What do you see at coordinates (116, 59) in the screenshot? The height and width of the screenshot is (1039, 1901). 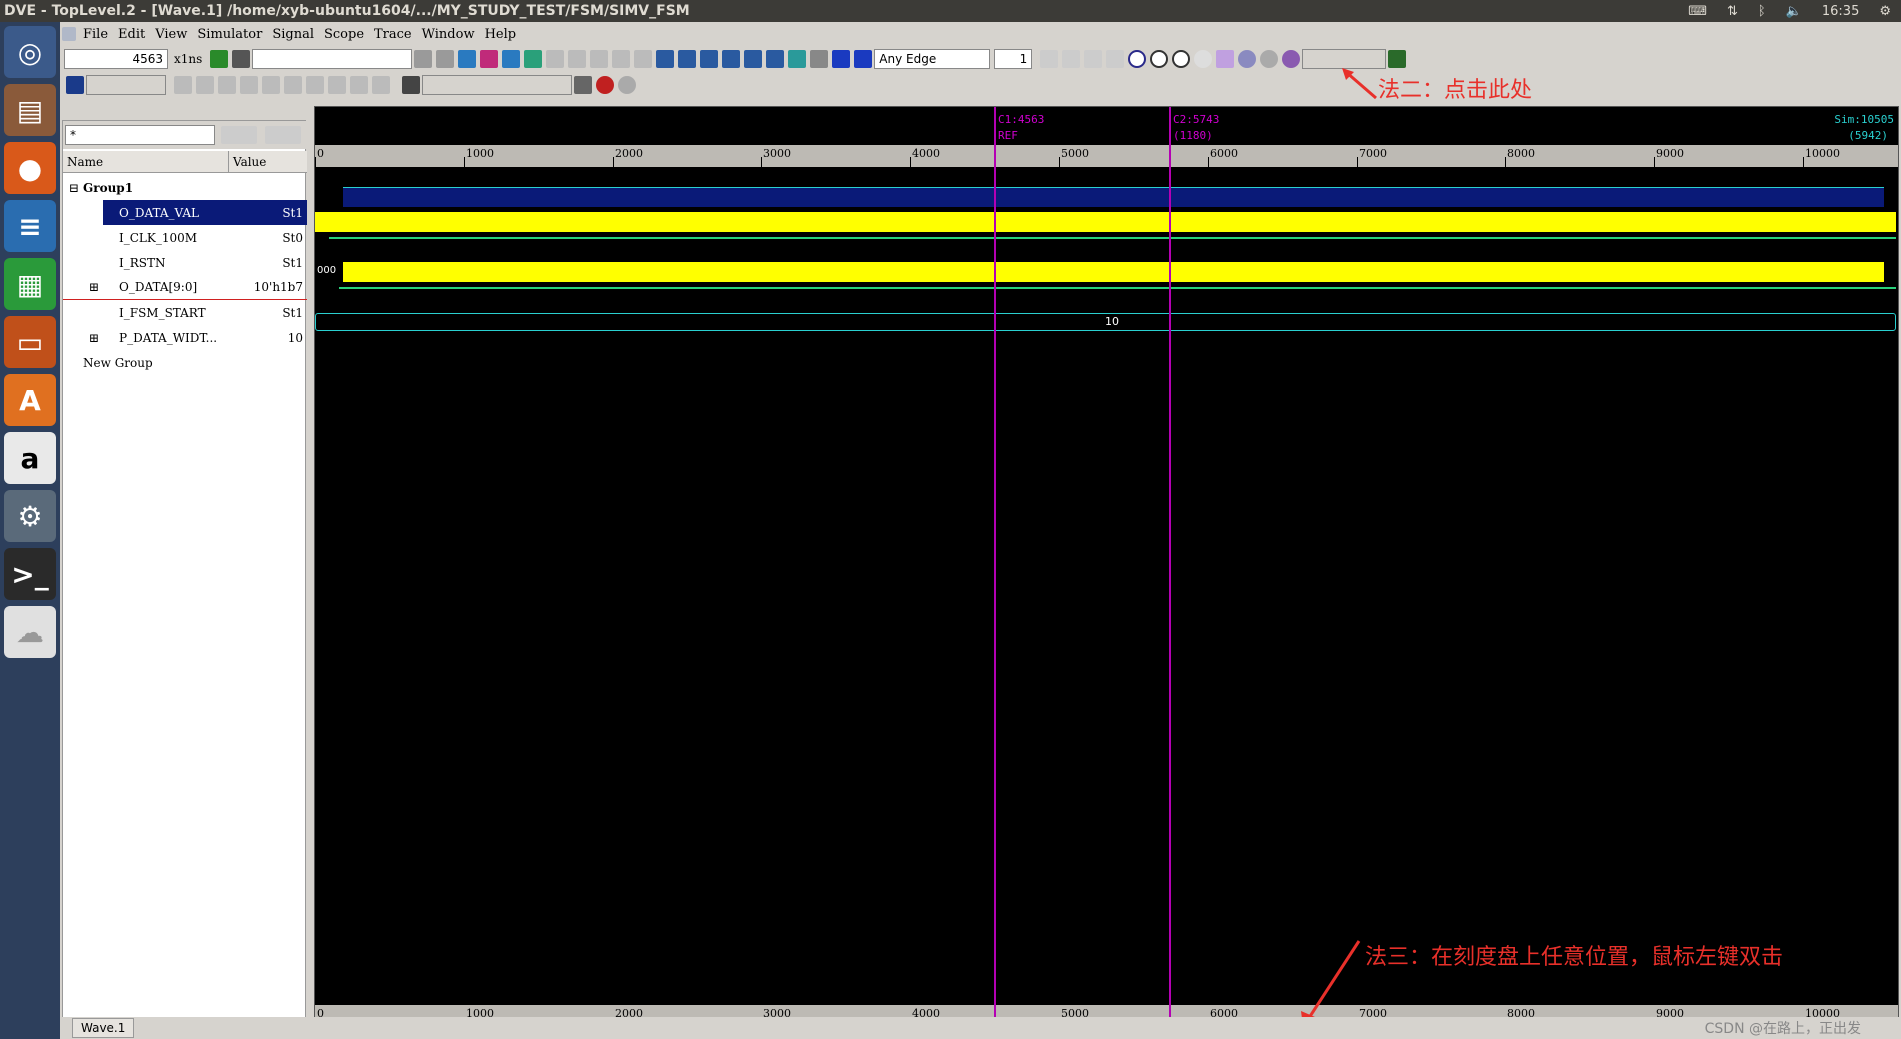 I see `time-input: 4563` at bounding box center [116, 59].